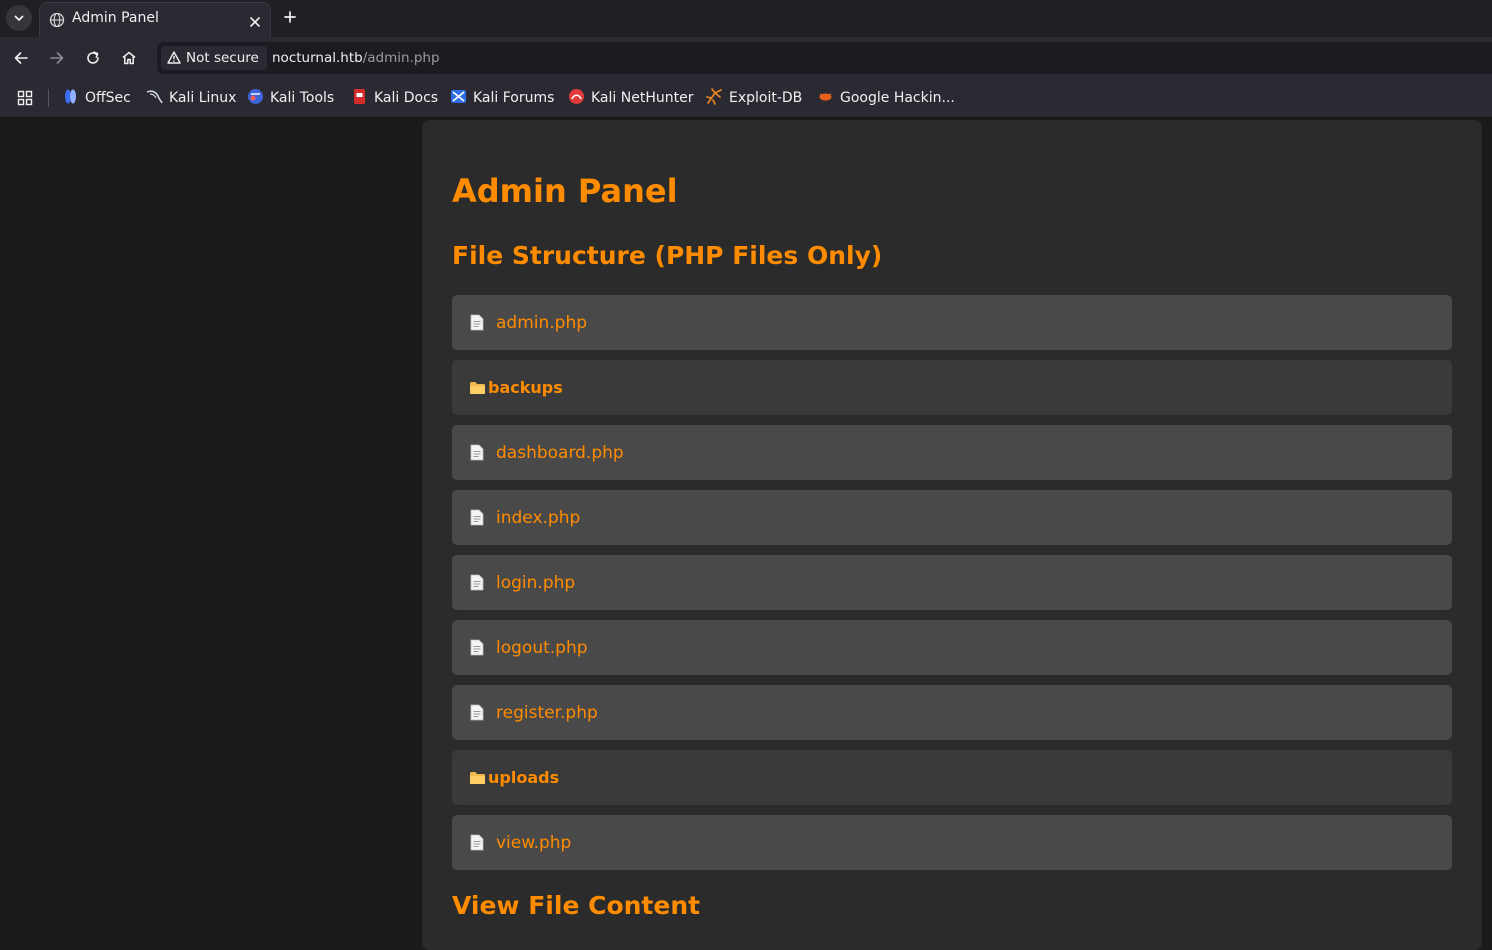  What do you see at coordinates (576, 905) in the screenshot?
I see `view-file-content-heading: View File Content` at bounding box center [576, 905].